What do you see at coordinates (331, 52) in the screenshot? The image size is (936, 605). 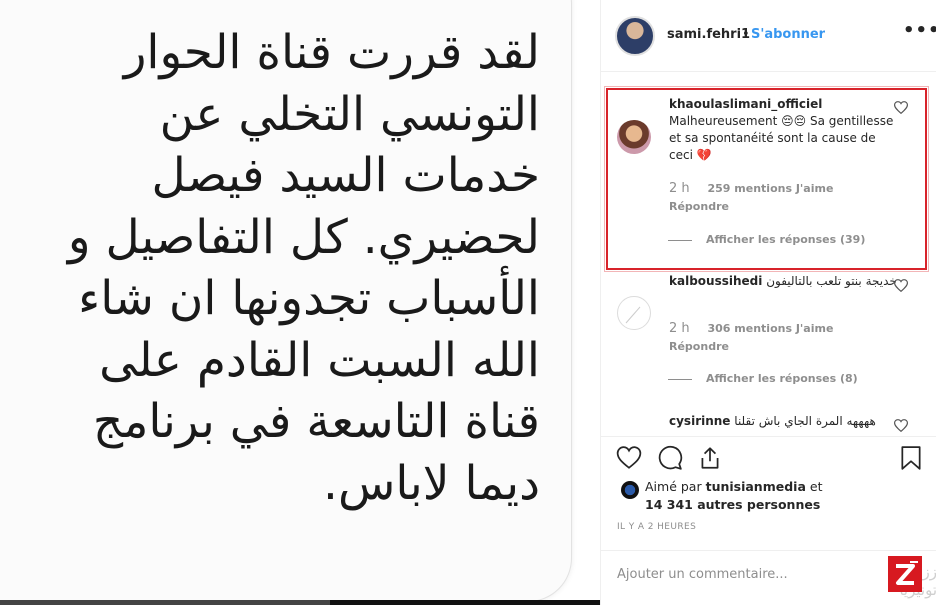 I see `text-line: لقد قررت قناة الحوار` at bounding box center [331, 52].